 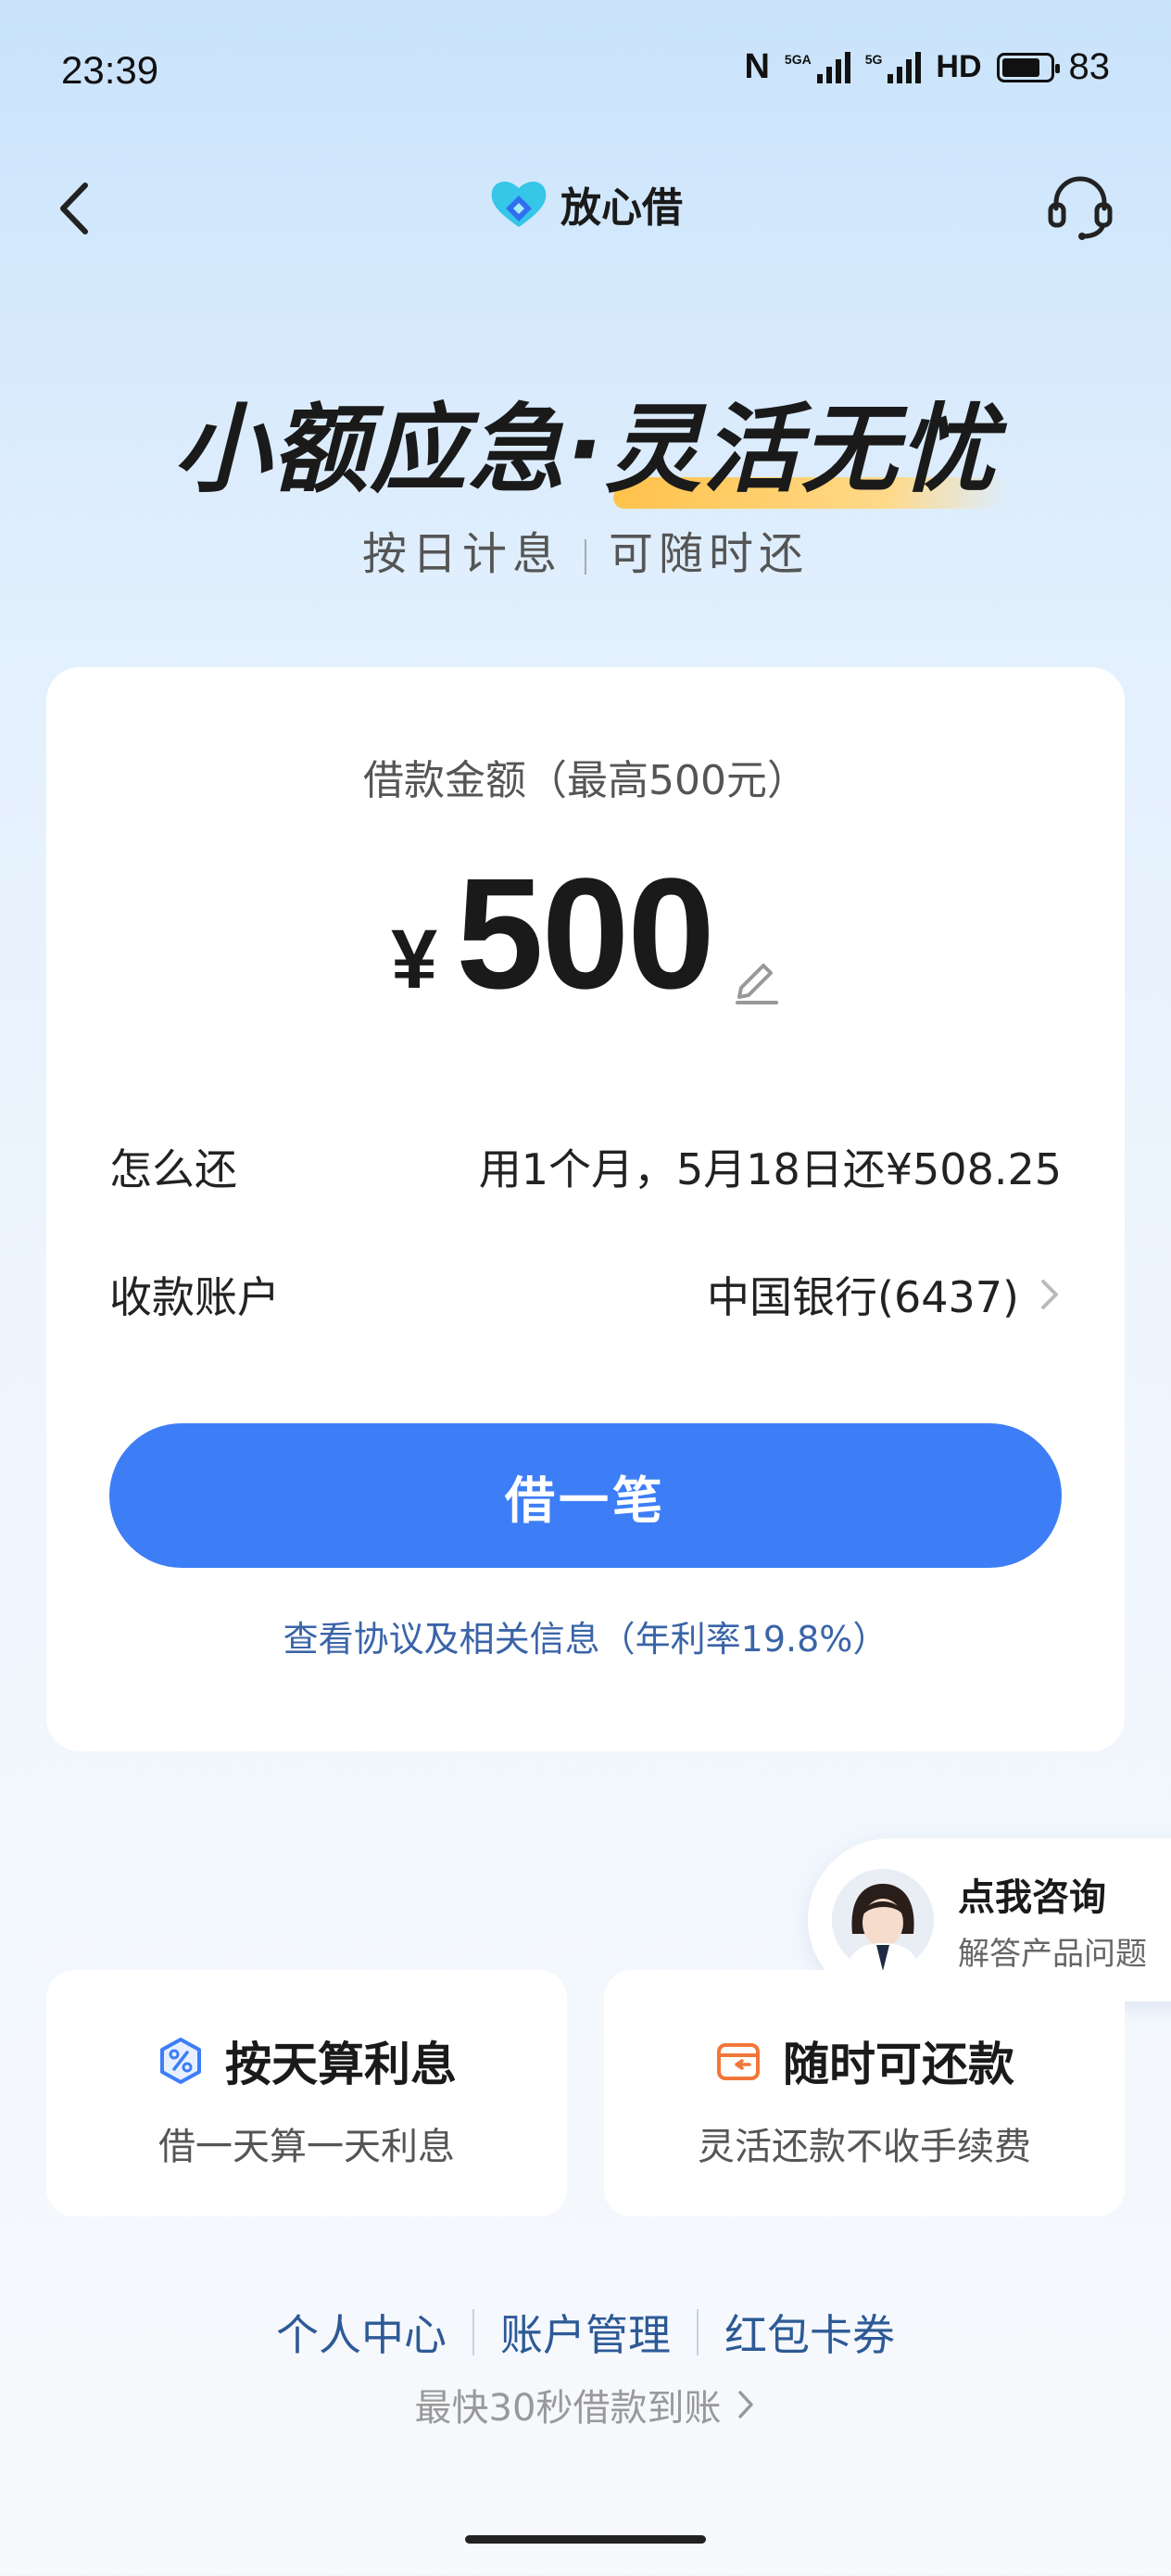 I want to click on link-account-management: 账户管理, so click(x=585, y=2332).